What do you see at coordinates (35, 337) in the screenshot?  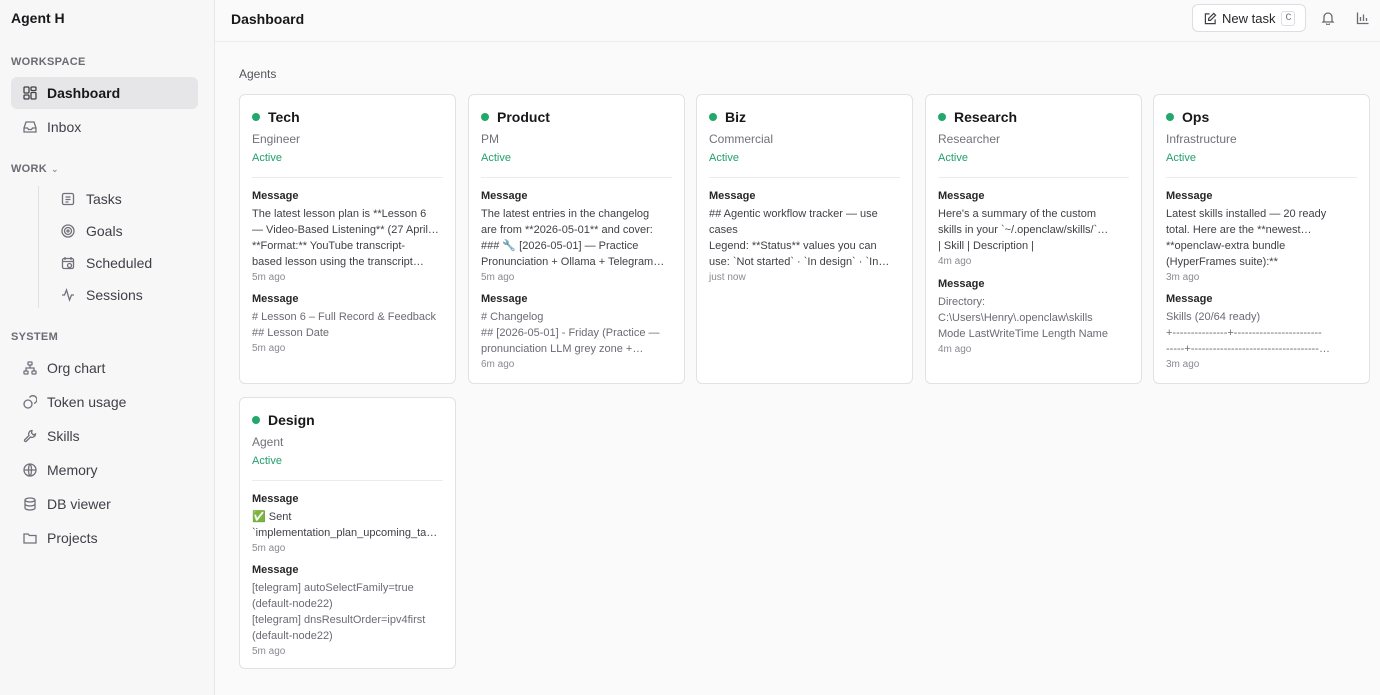 I see `system-section-label: SYSTEM` at bounding box center [35, 337].